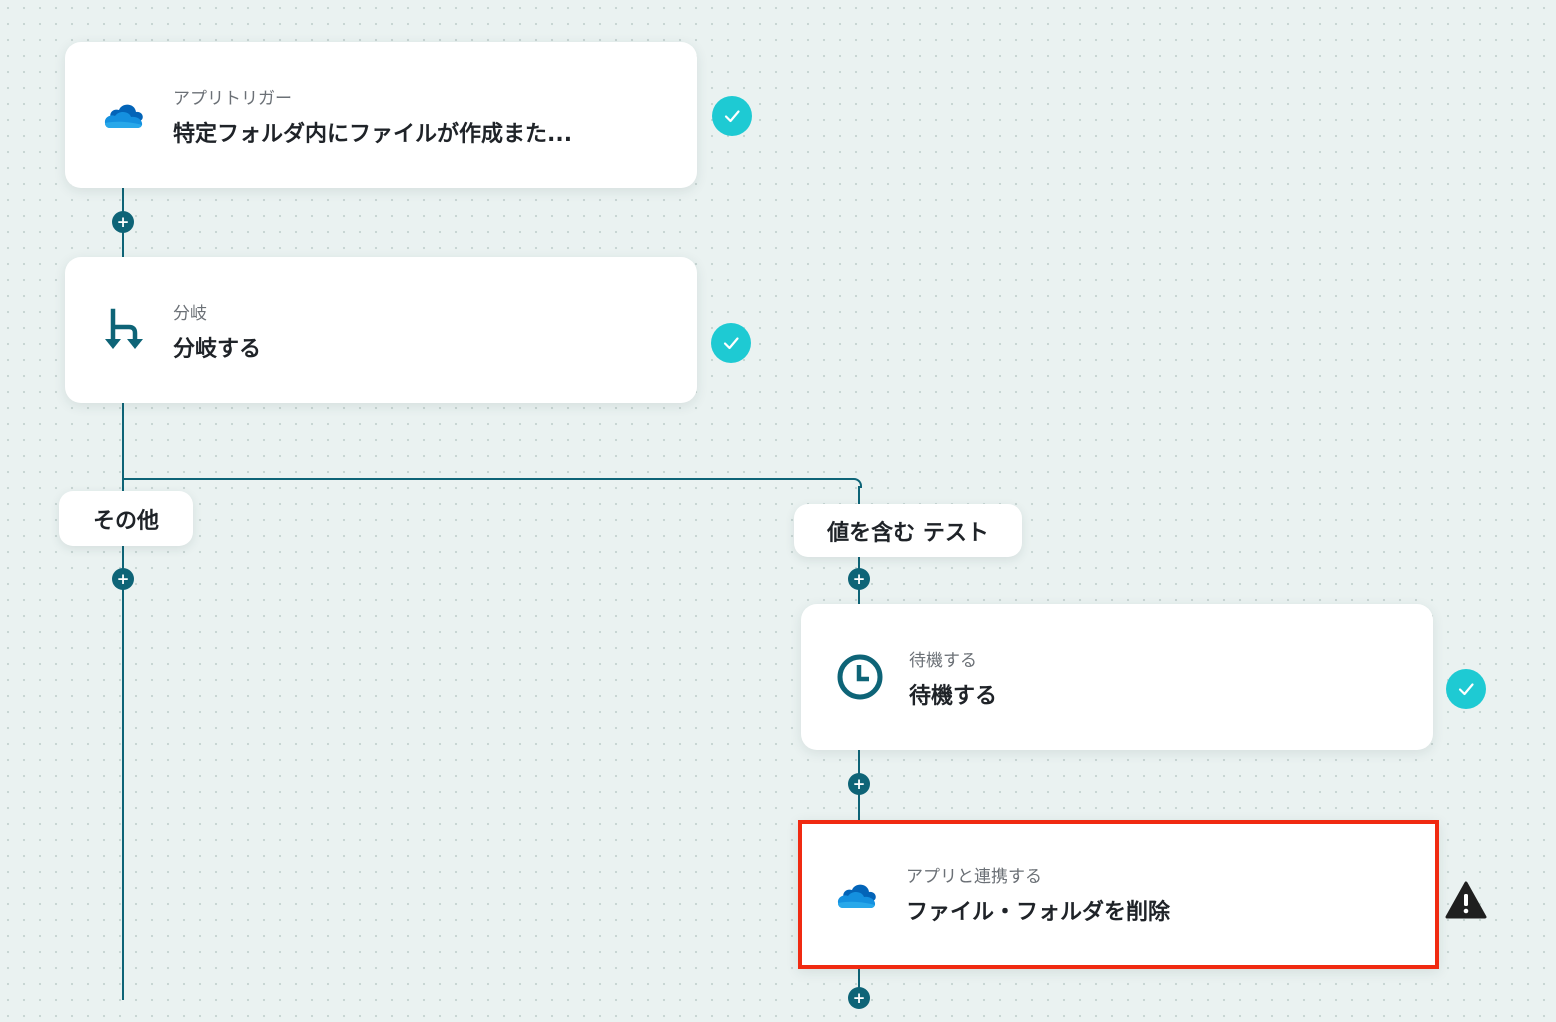  What do you see at coordinates (1038, 912) in the screenshot?
I see `step-title: ファイル・フォルダを削除` at bounding box center [1038, 912].